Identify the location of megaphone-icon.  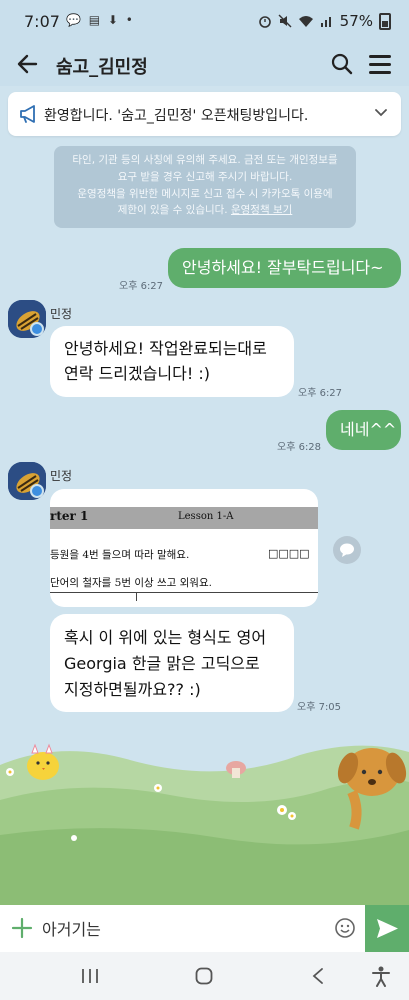
(29, 114).